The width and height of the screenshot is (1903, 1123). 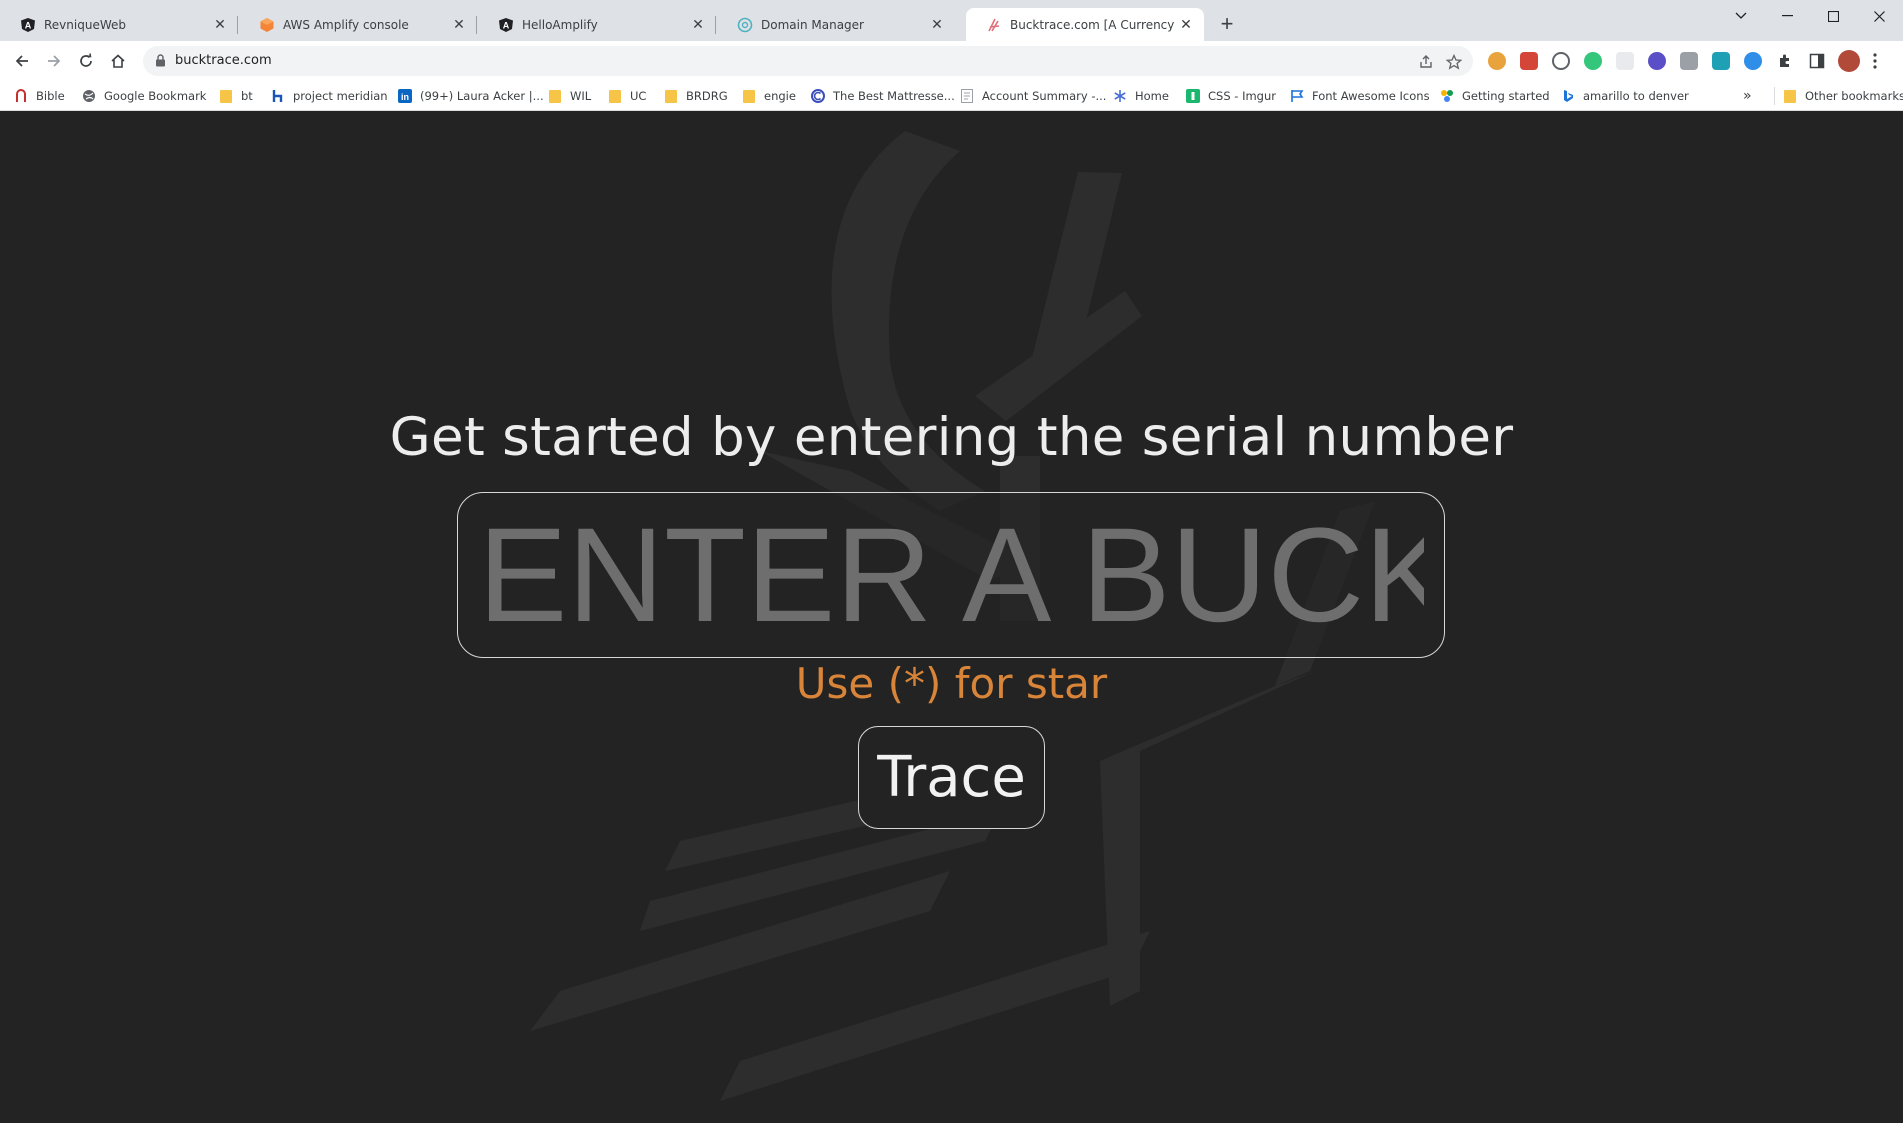 What do you see at coordinates (627, 96) in the screenshot?
I see `bookmark-uc: UC` at bounding box center [627, 96].